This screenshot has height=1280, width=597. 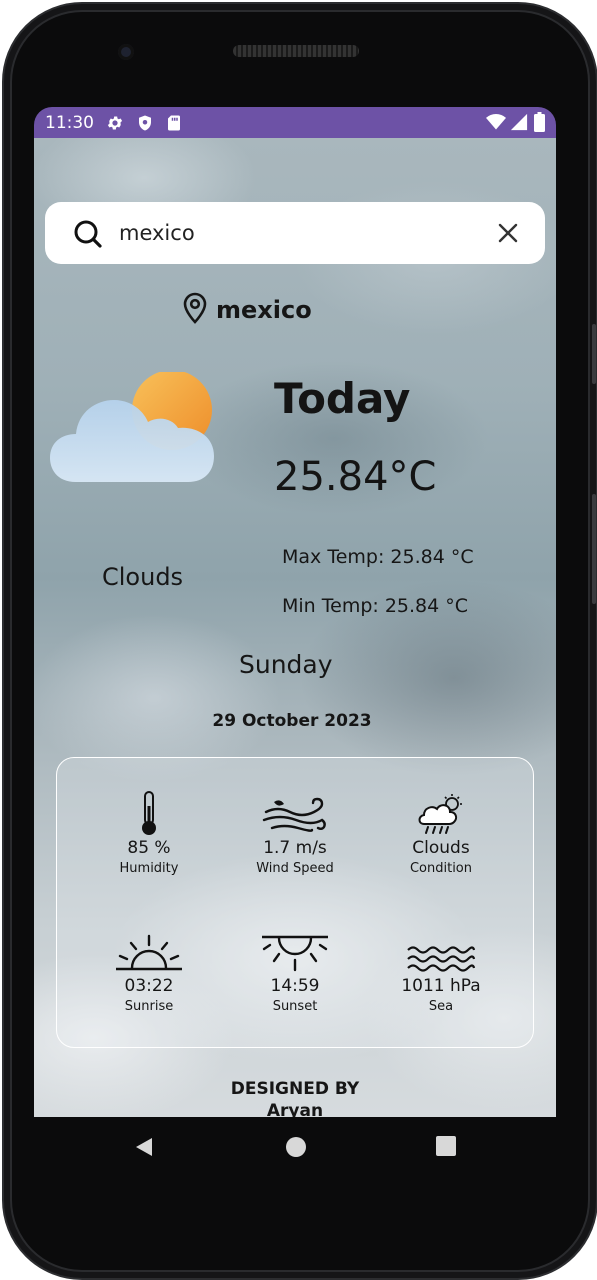 What do you see at coordinates (446, 1148) in the screenshot?
I see `recents-icon` at bounding box center [446, 1148].